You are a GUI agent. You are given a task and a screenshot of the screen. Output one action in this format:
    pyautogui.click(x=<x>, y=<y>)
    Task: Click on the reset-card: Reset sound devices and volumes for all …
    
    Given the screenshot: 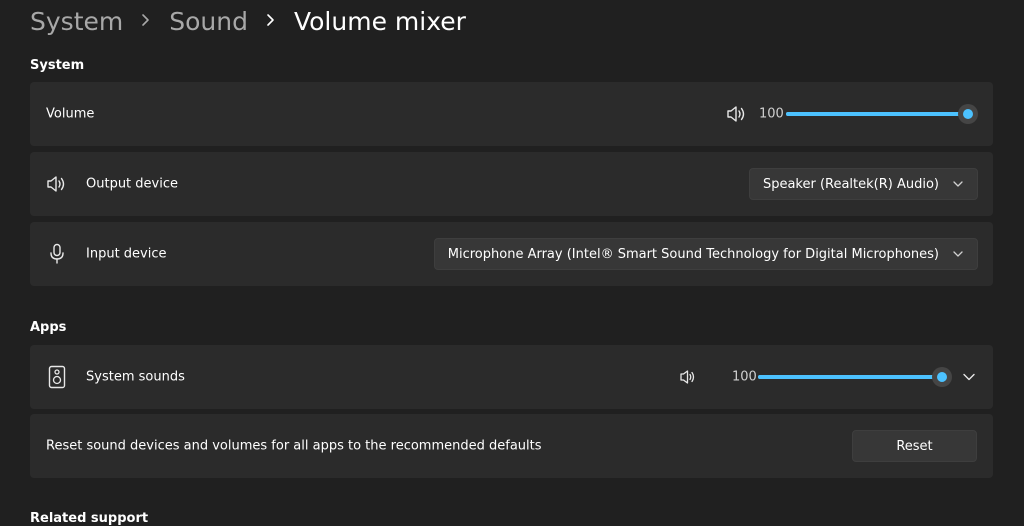 What is the action you would take?
    pyautogui.click(x=511, y=446)
    